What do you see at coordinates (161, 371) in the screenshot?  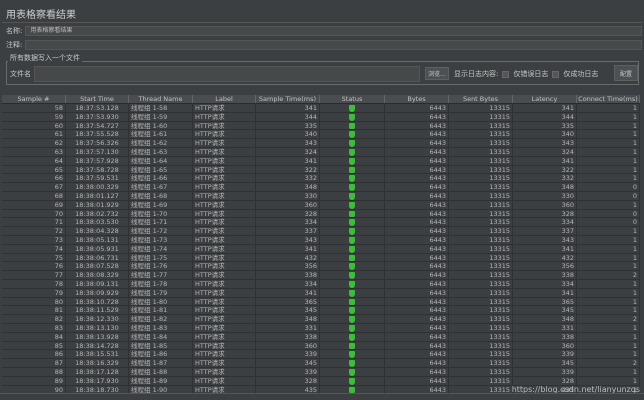 I see `table-cell: 线程组 1-88` at bounding box center [161, 371].